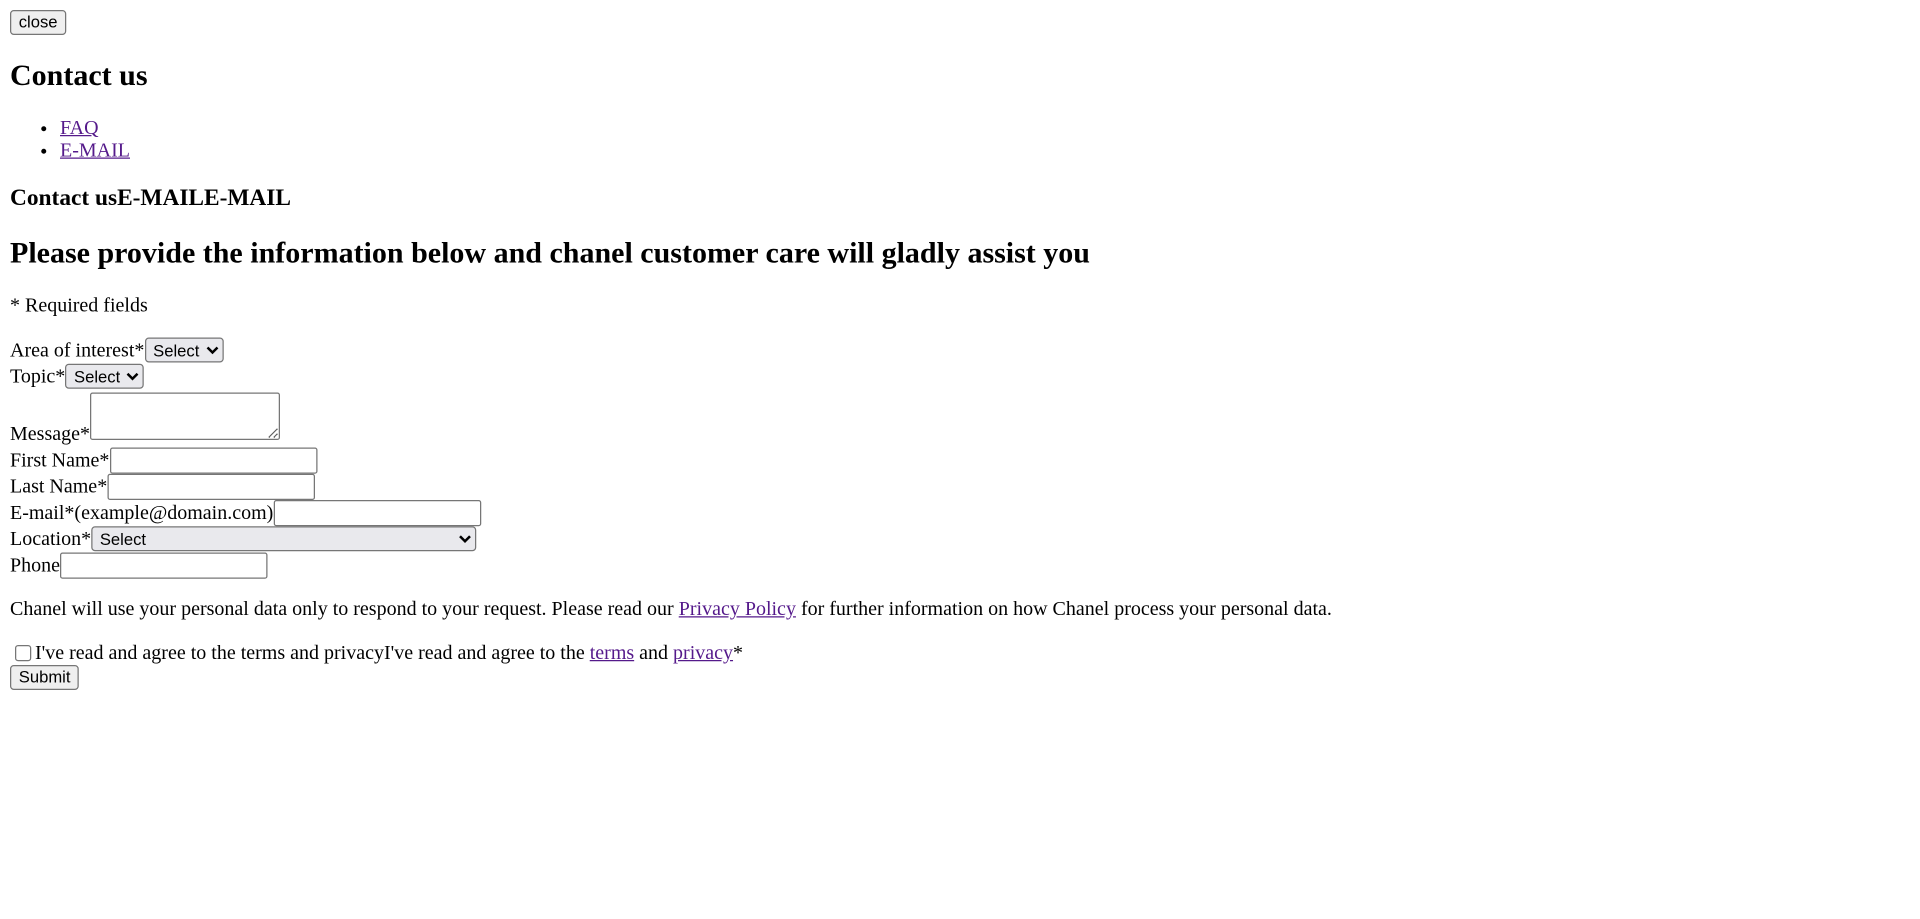 The height and width of the screenshot is (919, 1920). What do you see at coordinates (985, 129) in the screenshot?
I see `nav-item-faq: FAQ` at bounding box center [985, 129].